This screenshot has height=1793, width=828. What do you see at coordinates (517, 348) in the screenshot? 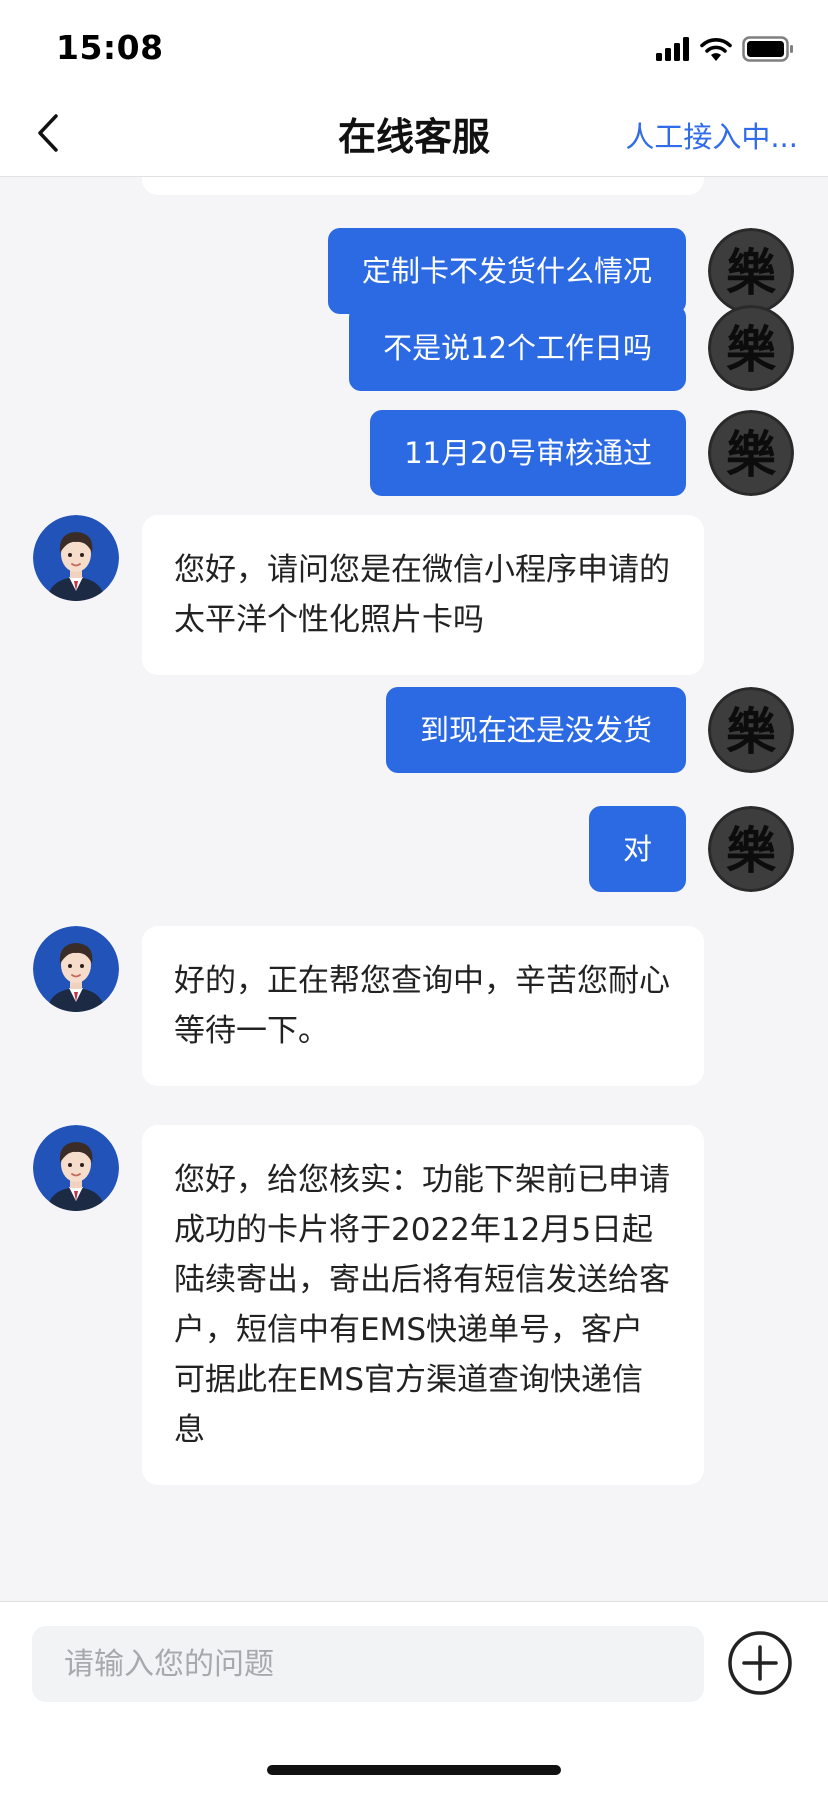
I see `user-message-bubble: 不是说12个工作日吗` at bounding box center [517, 348].